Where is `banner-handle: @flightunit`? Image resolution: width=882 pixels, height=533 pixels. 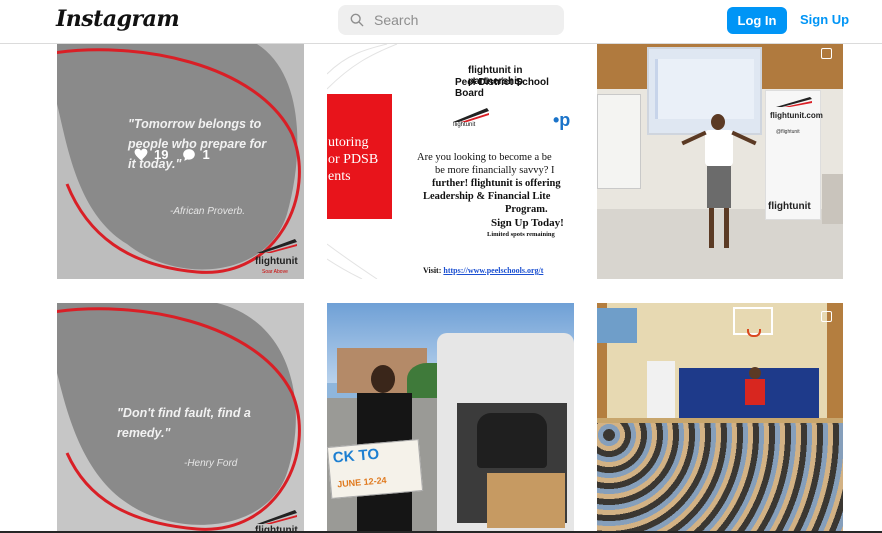
banner-handle: @flightunit is located at coordinates (788, 132).